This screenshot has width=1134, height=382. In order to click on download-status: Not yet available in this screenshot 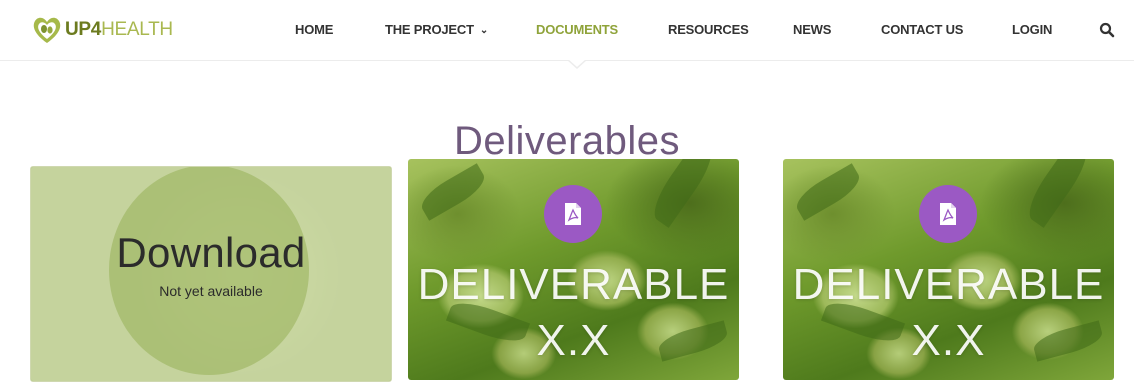, I will do `click(211, 291)`.